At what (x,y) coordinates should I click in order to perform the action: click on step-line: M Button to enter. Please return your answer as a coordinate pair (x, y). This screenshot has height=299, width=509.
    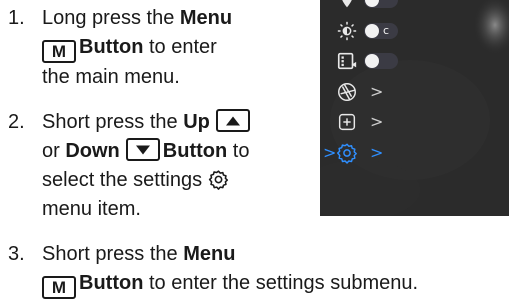
    Looking at the image, I should click on (137, 48).